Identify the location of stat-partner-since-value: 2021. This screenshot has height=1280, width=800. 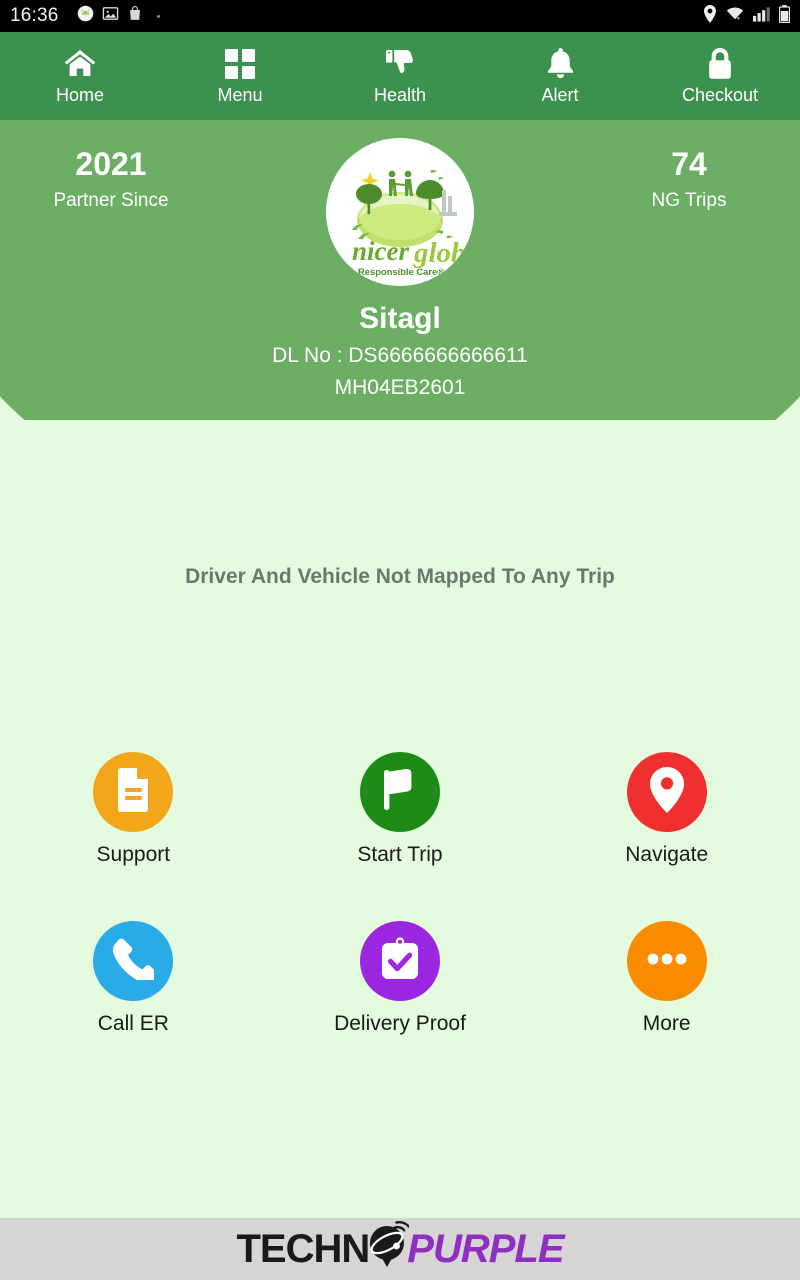
(111, 164).